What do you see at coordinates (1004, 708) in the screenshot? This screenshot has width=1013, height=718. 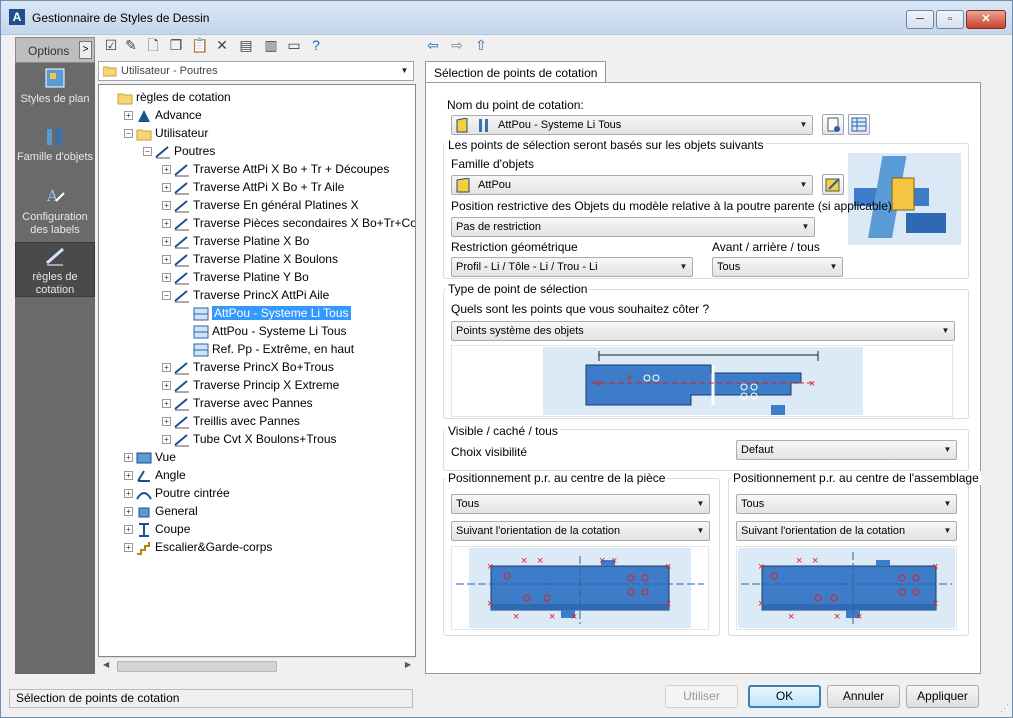 I see `resize-grip-icon: ⋰` at bounding box center [1004, 708].